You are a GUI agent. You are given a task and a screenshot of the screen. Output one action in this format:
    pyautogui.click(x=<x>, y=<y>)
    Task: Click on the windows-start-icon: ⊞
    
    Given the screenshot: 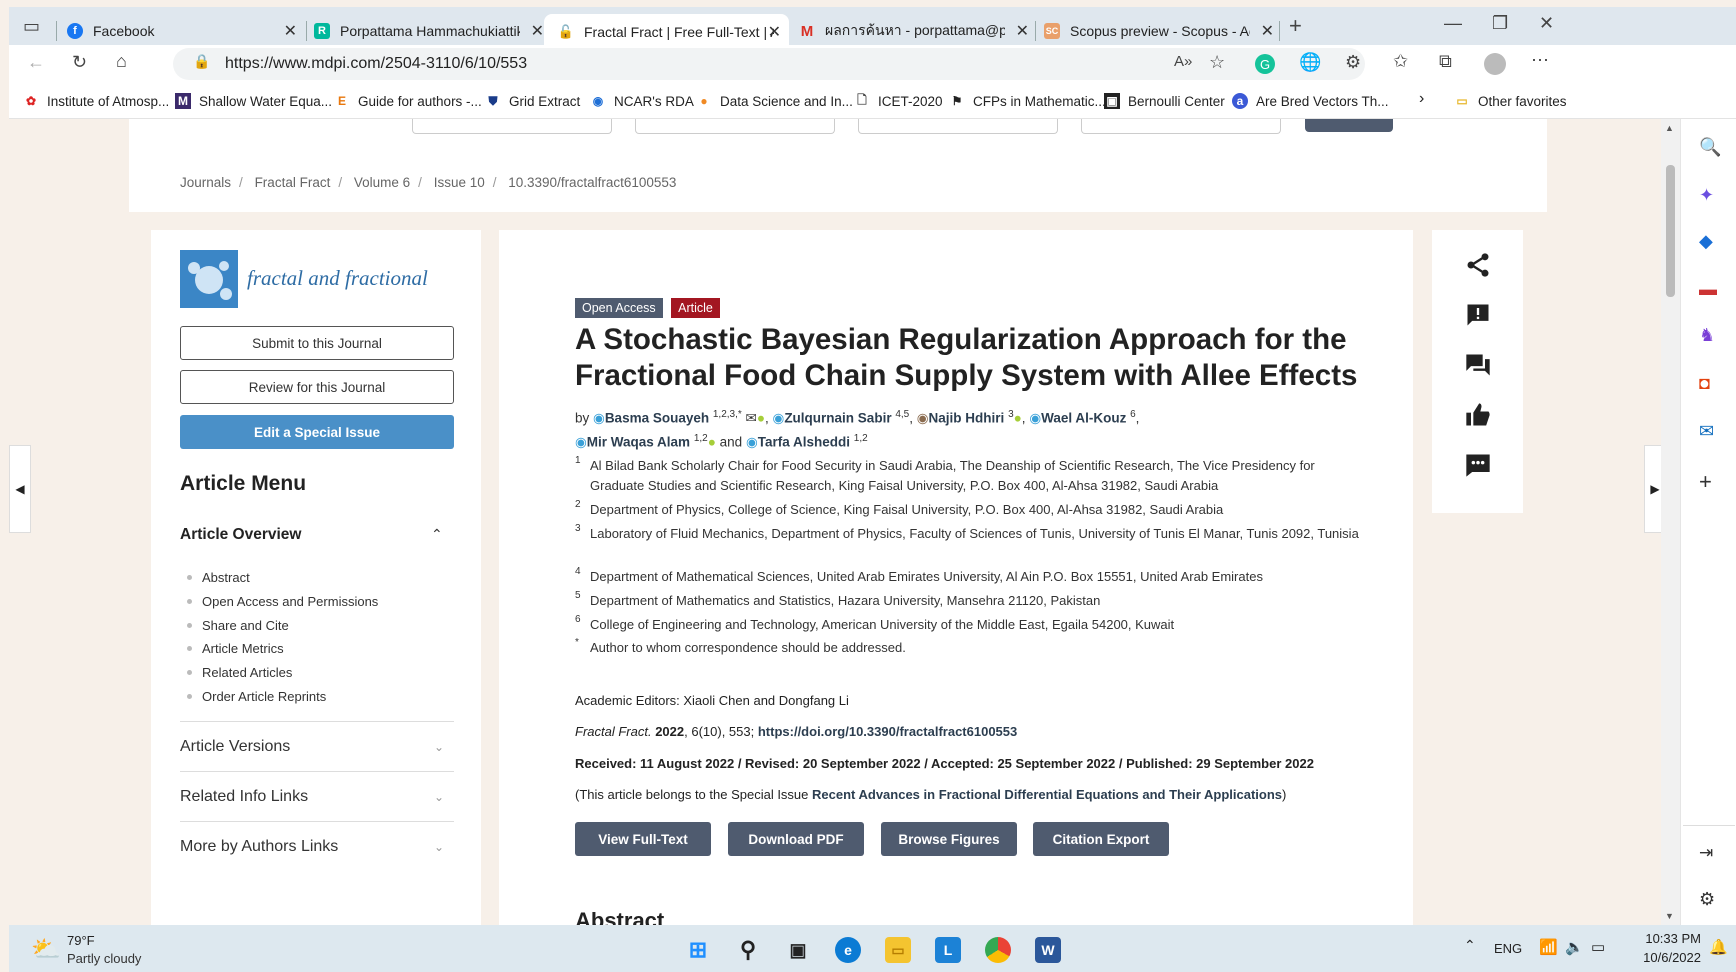 What is the action you would take?
    pyautogui.click(x=698, y=950)
    